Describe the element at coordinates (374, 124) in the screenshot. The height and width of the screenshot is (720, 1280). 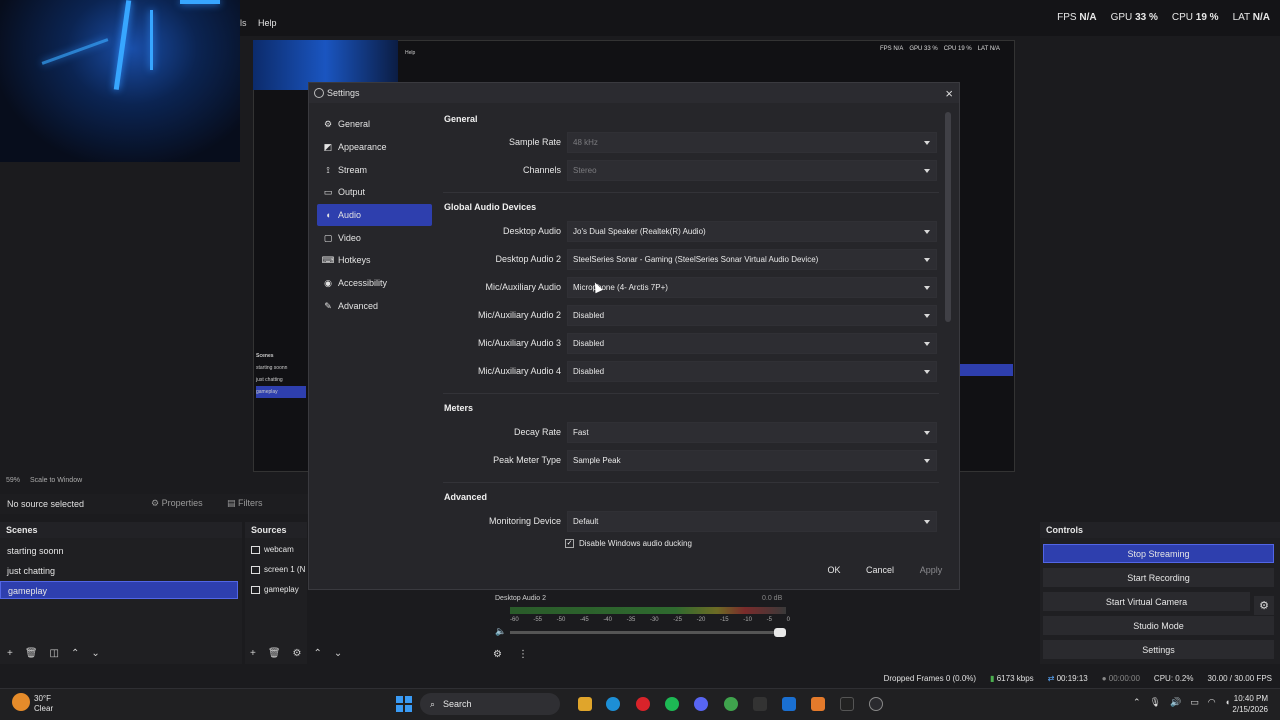
I see `sidebar-item-general: ⚙ General` at that location.